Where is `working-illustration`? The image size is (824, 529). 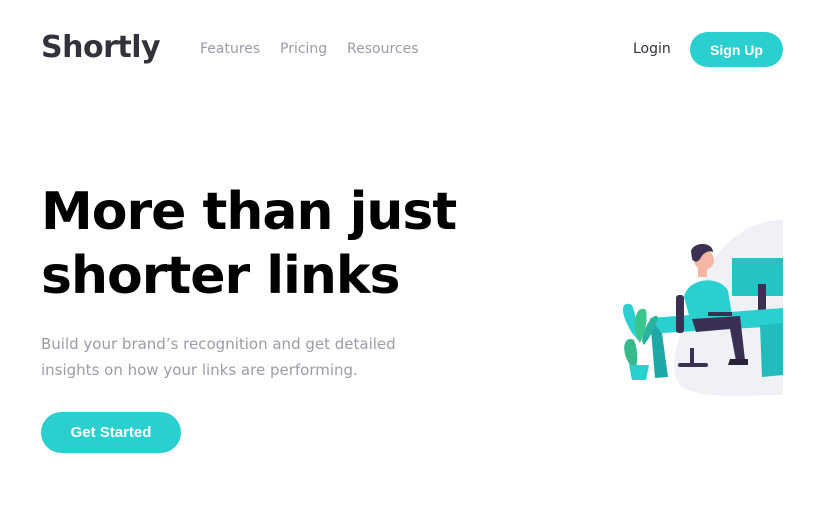
working-illustration is located at coordinates (696, 307).